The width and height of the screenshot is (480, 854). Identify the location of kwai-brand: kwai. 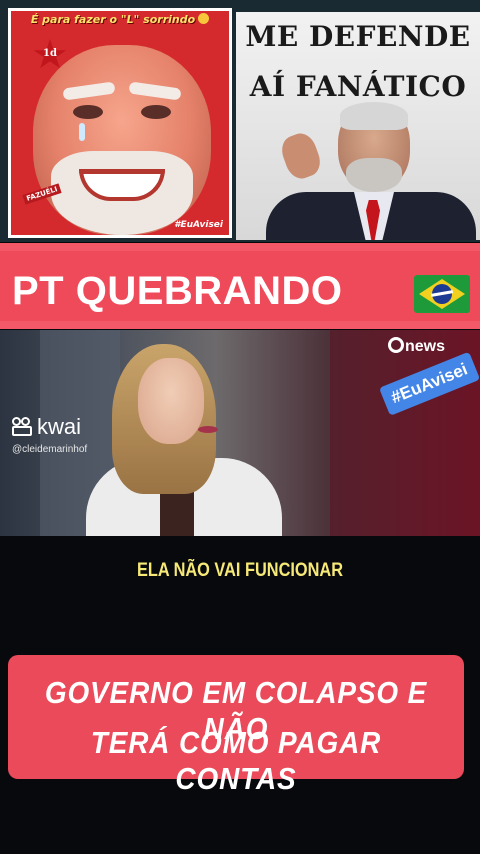
(59, 426).